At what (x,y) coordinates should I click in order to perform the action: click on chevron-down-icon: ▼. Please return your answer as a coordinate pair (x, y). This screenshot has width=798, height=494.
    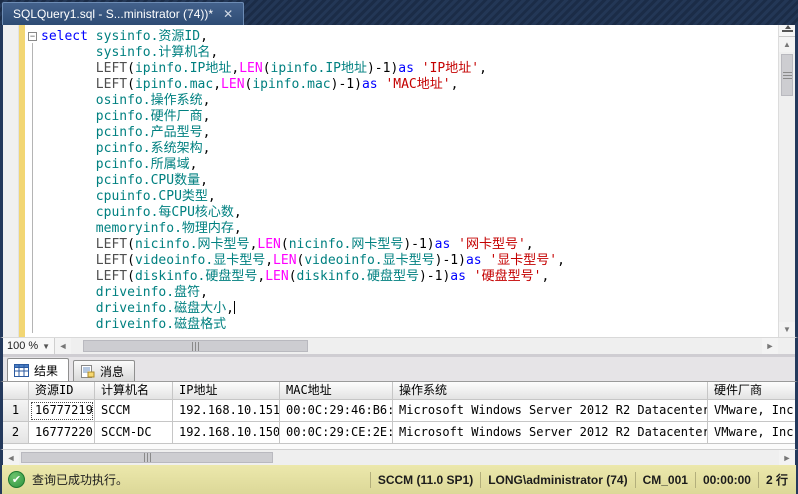
    Looking at the image, I should click on (46, 346).